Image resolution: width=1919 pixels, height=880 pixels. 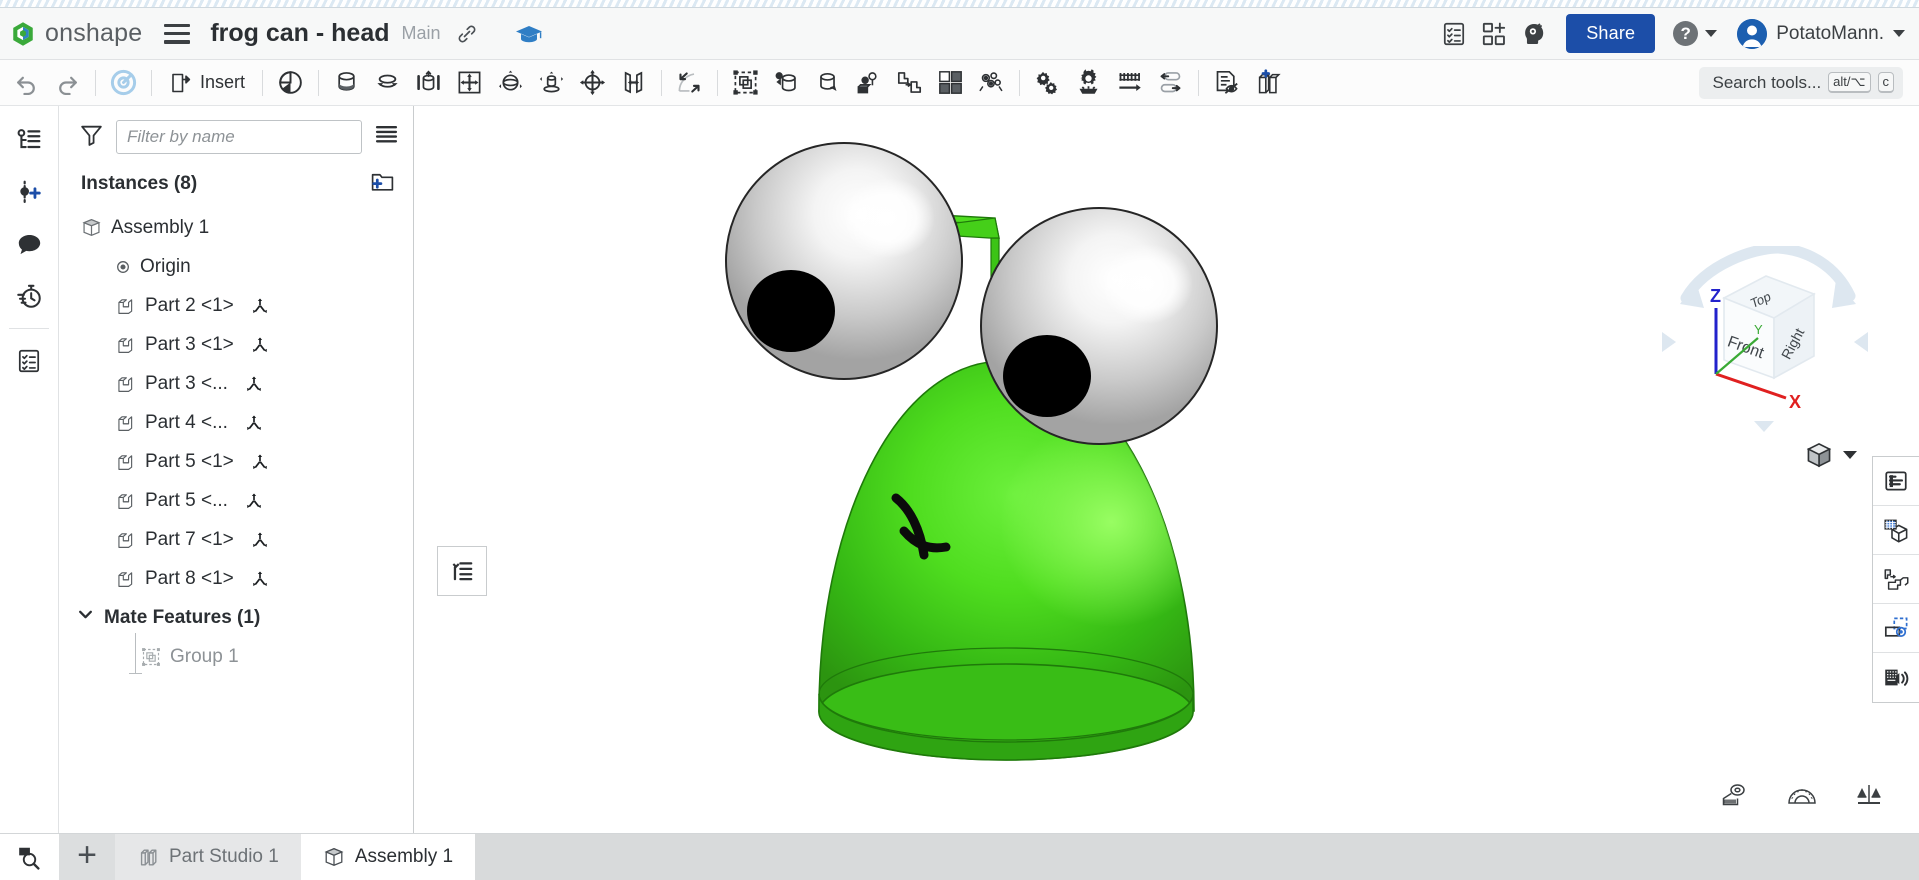 I want to click on app-grid-add-icon, so click(x=1494, y=34).